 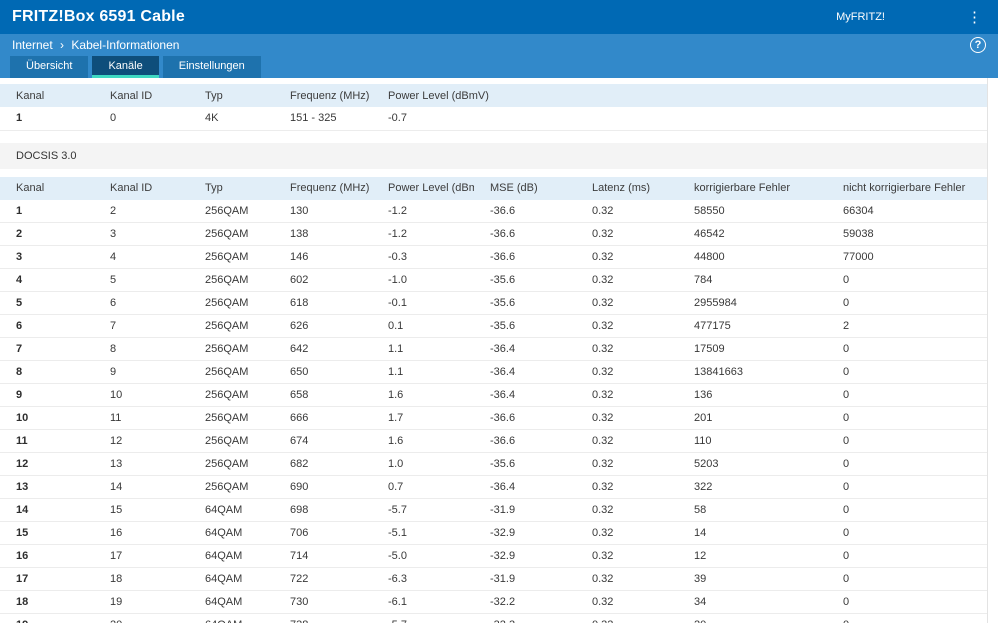 What do you see at coordinates (323, 280) in the screenshot?
I see `table-cell: 602` at bounding box center [323, 280].